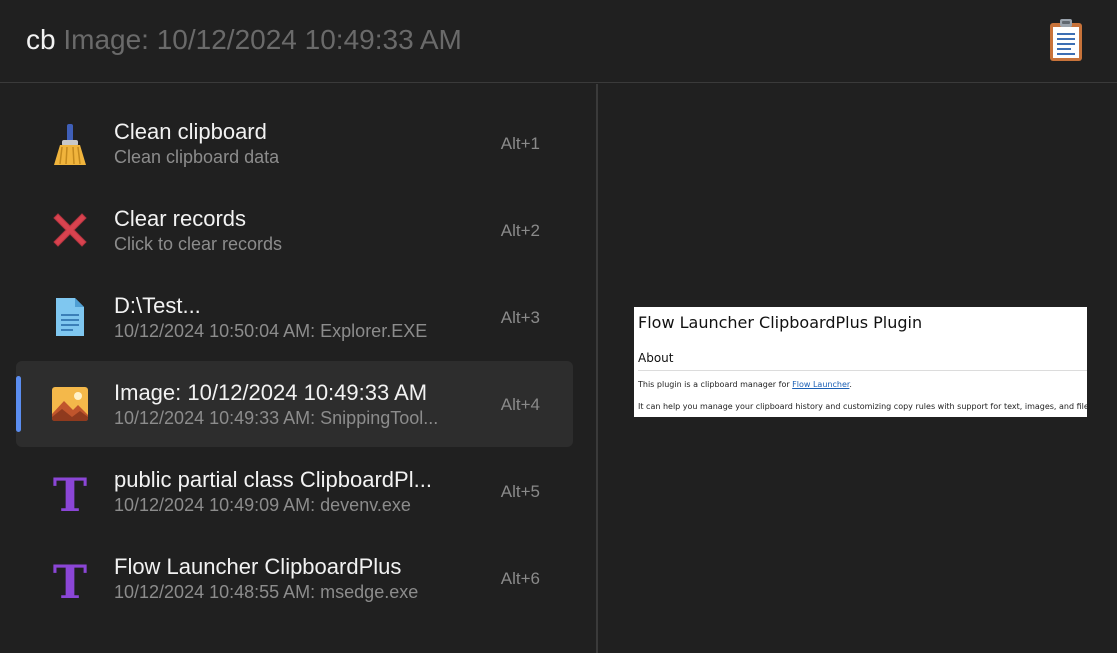 This screenshot has width=1117, height=653. Describe the element at coordinates (70, 230) in the screenshot. I see `red-x-icon` at that location.